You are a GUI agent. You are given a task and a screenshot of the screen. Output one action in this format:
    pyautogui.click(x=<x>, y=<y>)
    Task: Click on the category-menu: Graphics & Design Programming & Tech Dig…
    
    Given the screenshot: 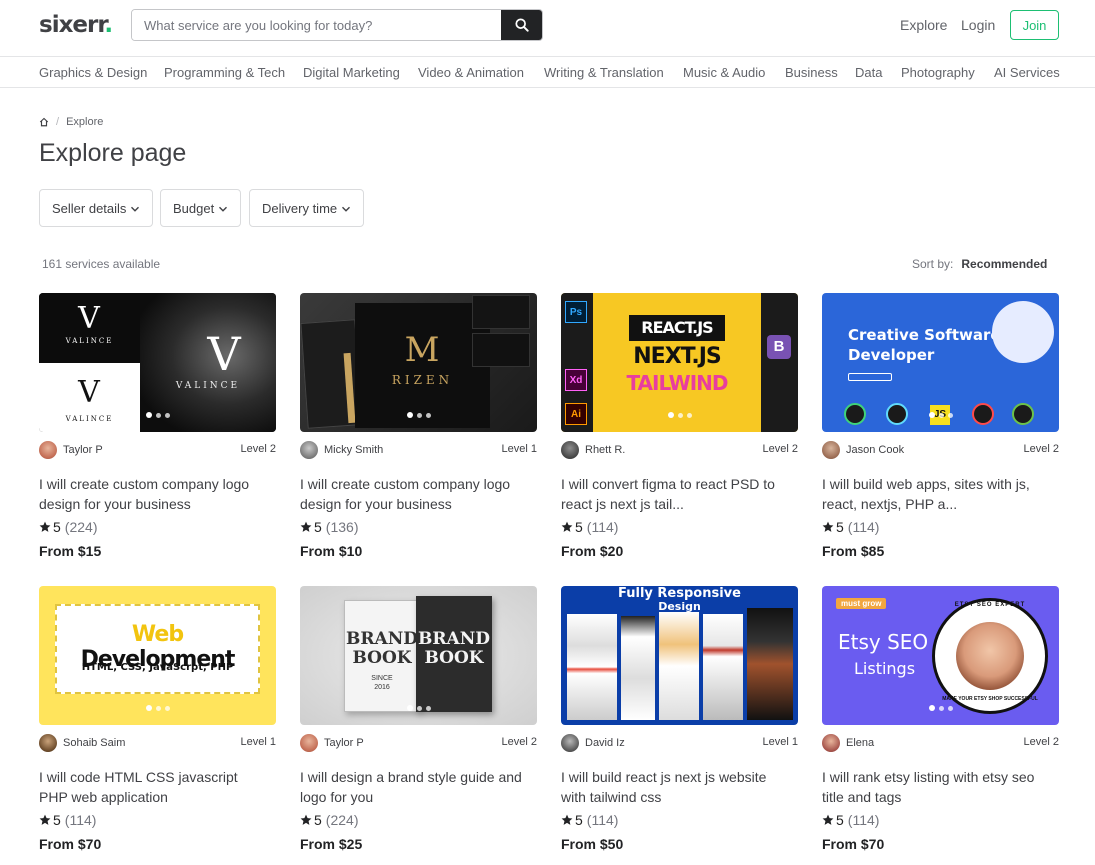 What is the action you would take?
    pyautogui.click(x=547, y=72)
    